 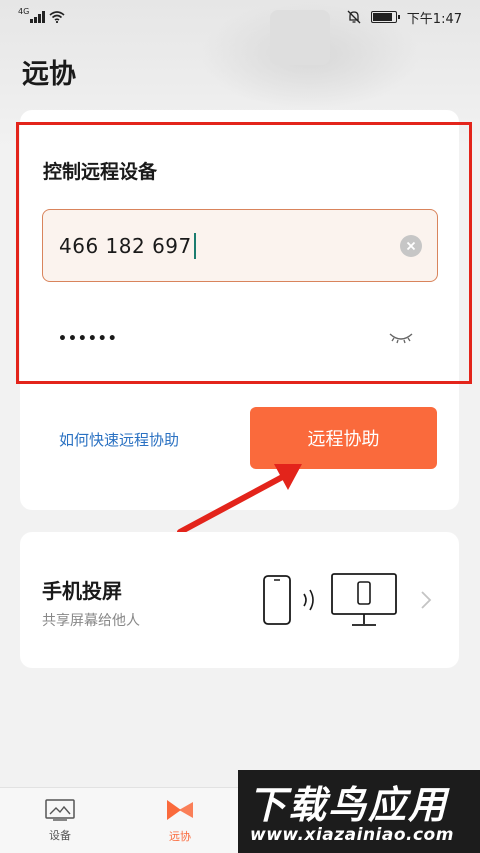 I want to click on chevron-right-icon, so click(x=426, y=600).